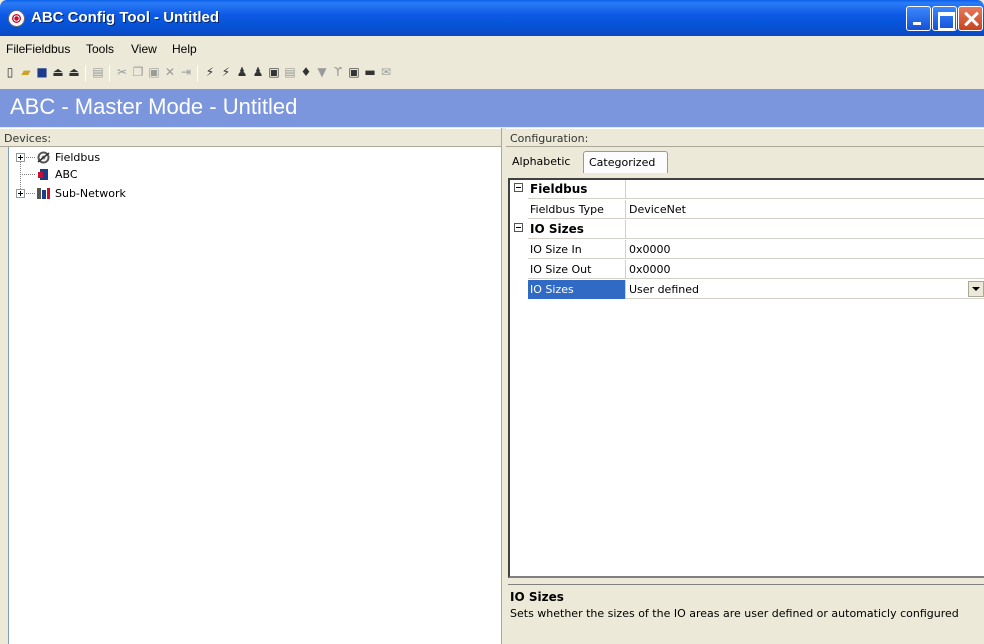 The height and width of the screenshot is (644, 984). What do you see at coordinates (122, 72) in the screenshot?
I see `cut-icon: ✂` at bounding box center [122, 72].